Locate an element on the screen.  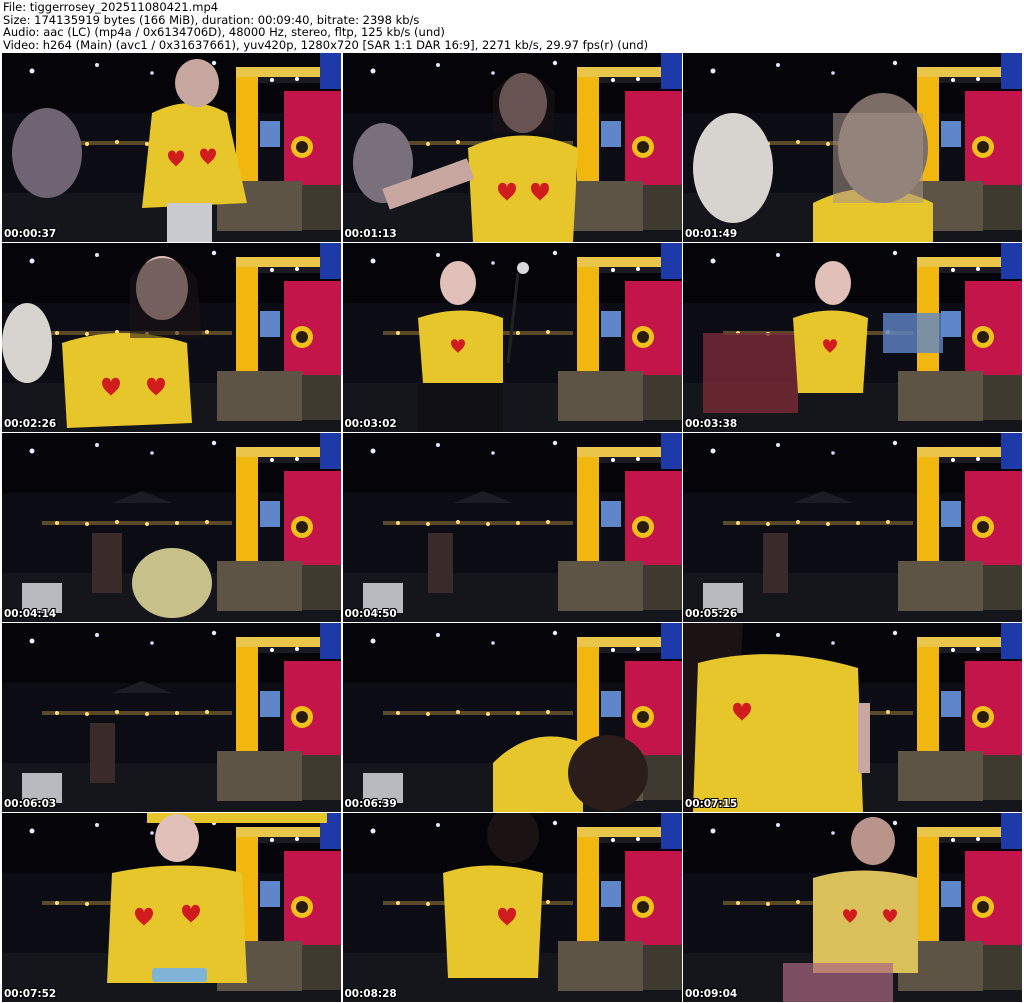
video-thumbnail: 00:07:15 is located at coordinates (852, 717).